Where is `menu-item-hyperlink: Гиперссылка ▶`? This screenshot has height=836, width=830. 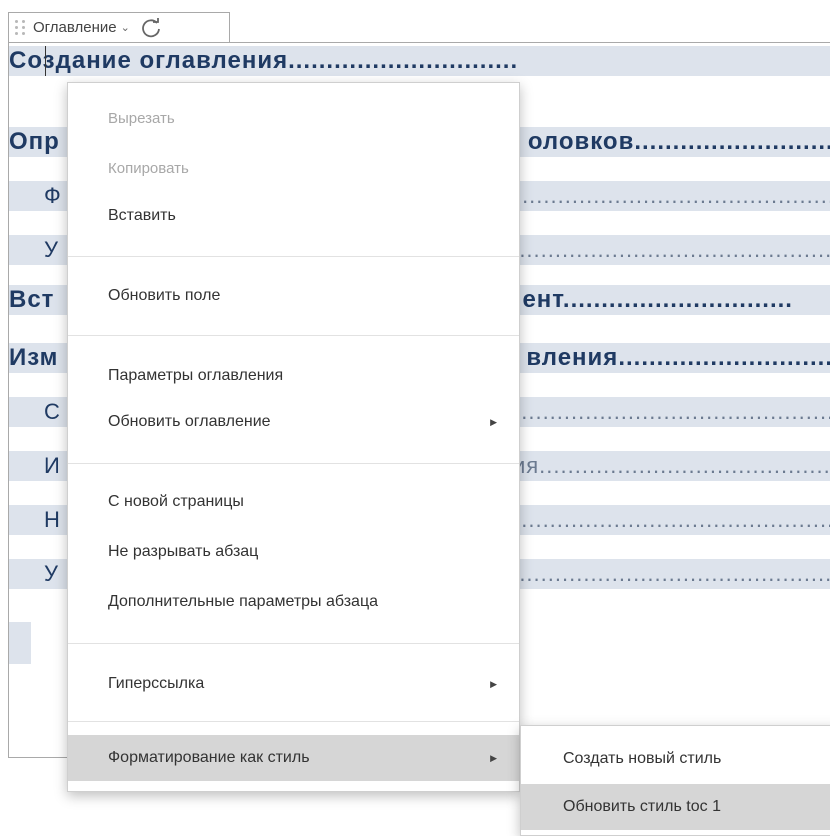 menu-item-hyperlink: Гиперссылка ▶ is located at coordinates (293, 684).